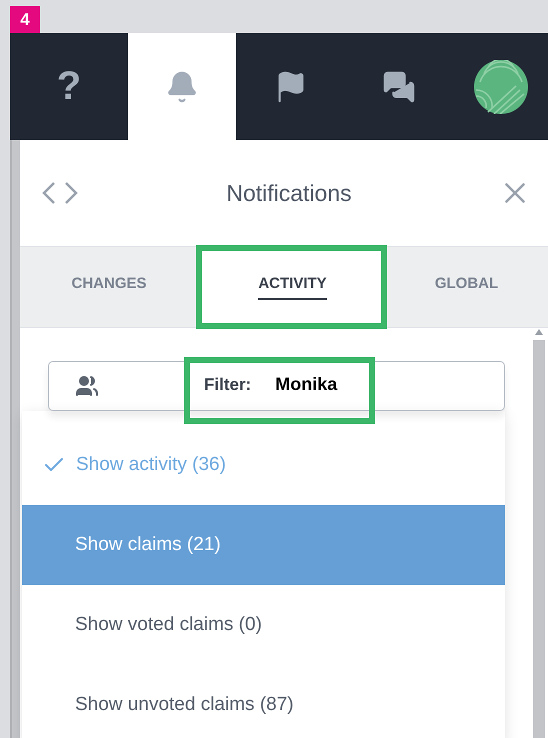 Image resolution: width=548 pixels, height=738 pixels. What do you see at coordinates (289, 193) in the screenshot?
I see `panel-title: Notifications` at bounding box center [289, 193].